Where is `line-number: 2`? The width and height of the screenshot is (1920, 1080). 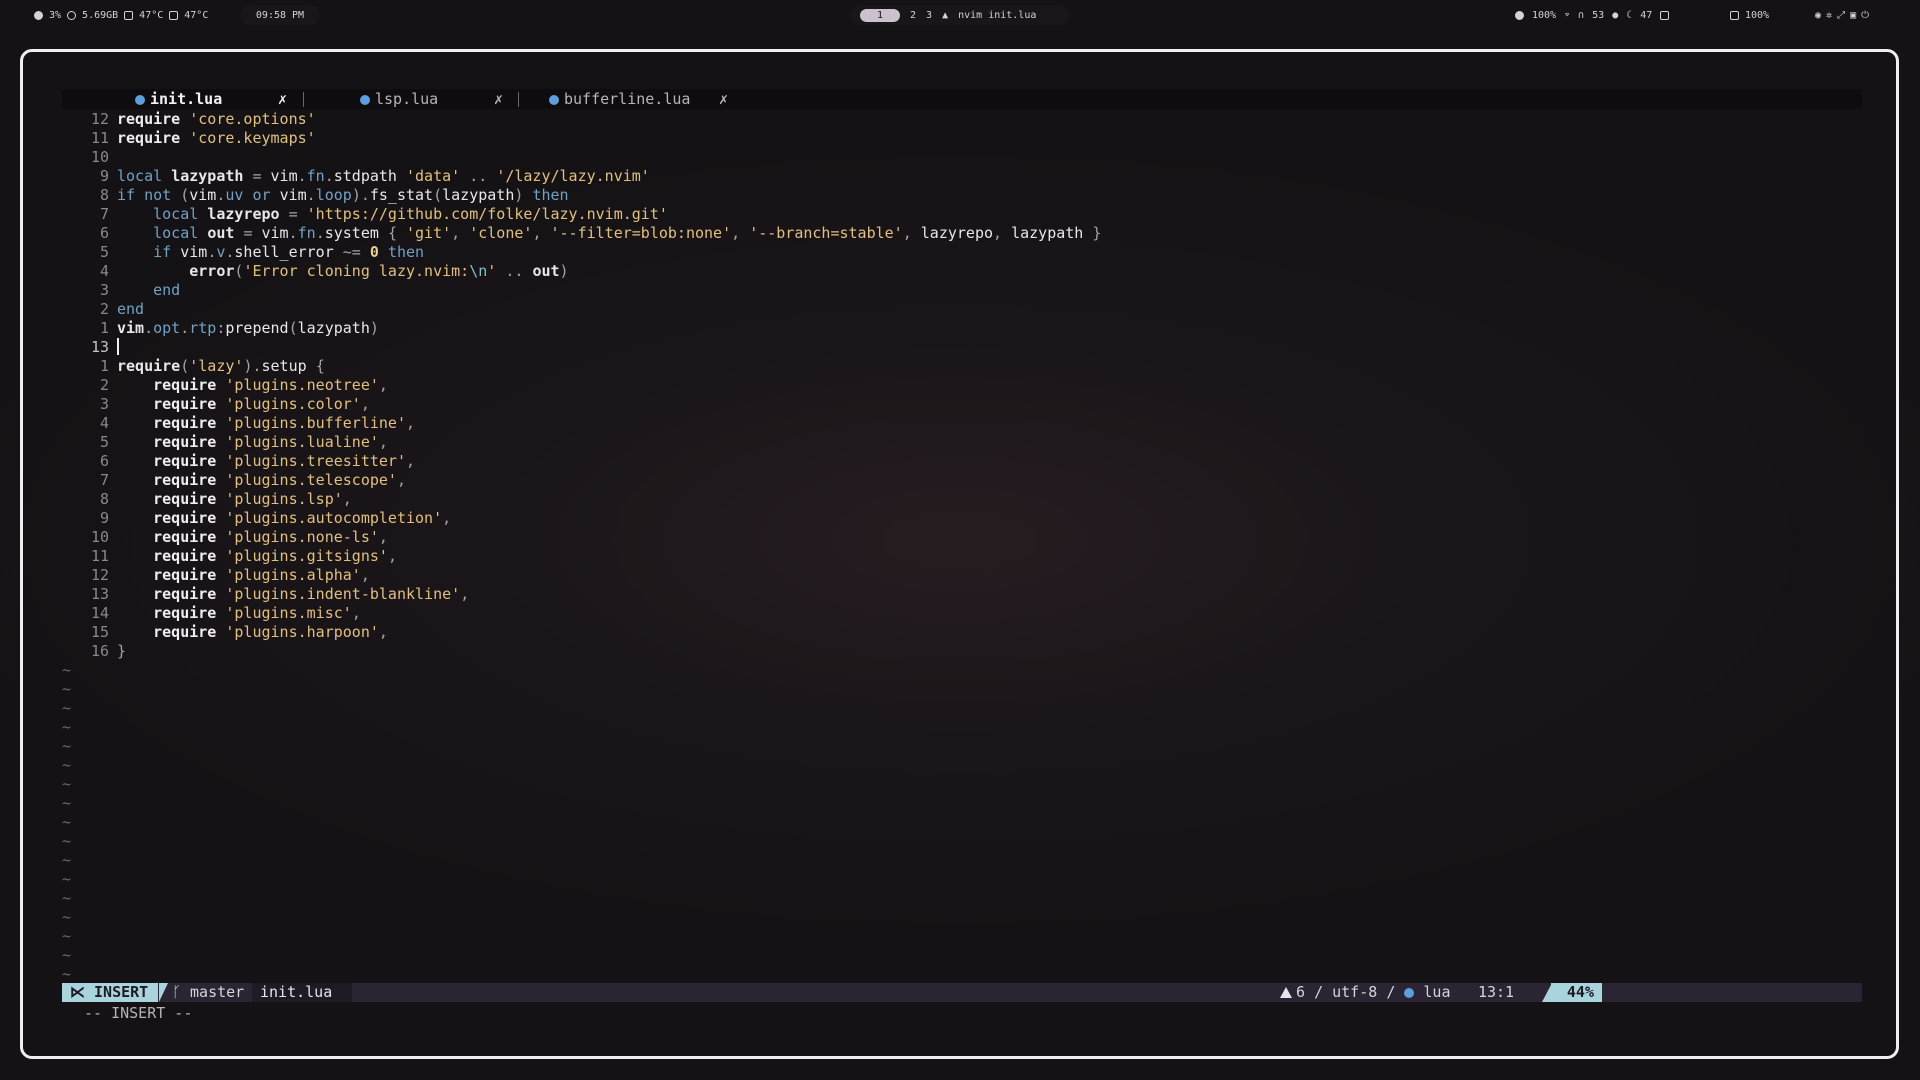 line-number: 2 is located at coordinates (104, 385).